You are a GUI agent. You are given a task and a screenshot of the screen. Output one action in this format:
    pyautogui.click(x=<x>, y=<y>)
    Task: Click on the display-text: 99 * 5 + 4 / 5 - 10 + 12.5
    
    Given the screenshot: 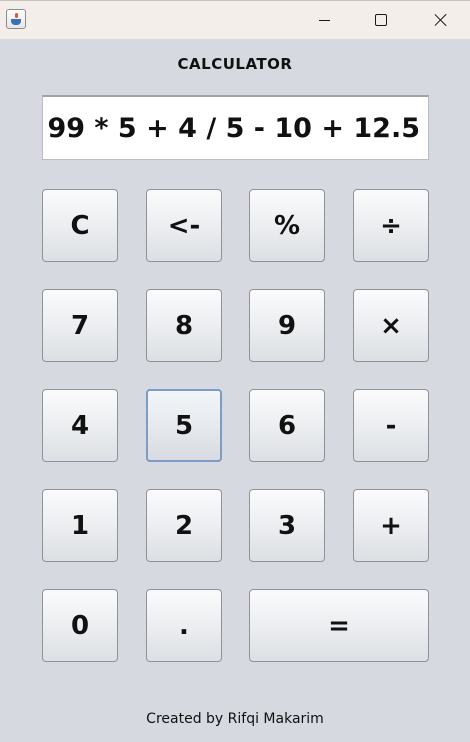 What is the action you would take?
    pyautogui.click(x=233, y=128)
    